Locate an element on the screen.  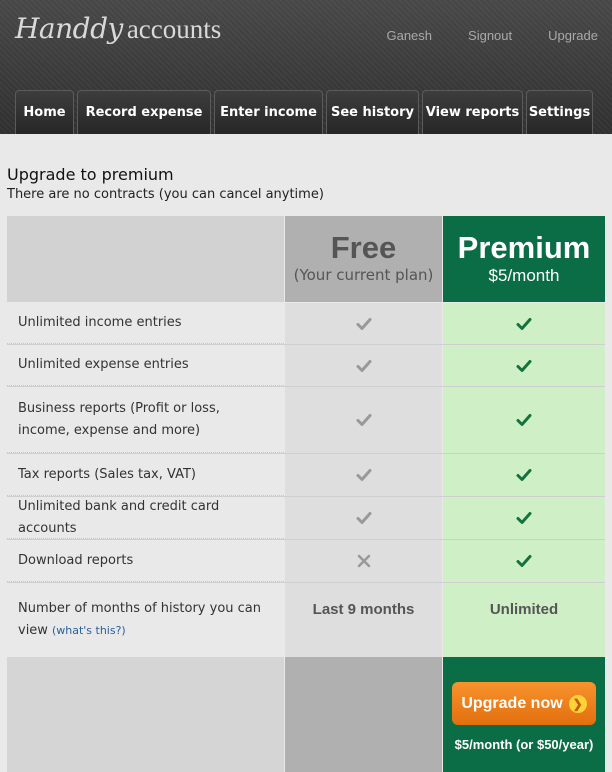
app-logo: Handdy accounts is located at coordinates (118, 28).